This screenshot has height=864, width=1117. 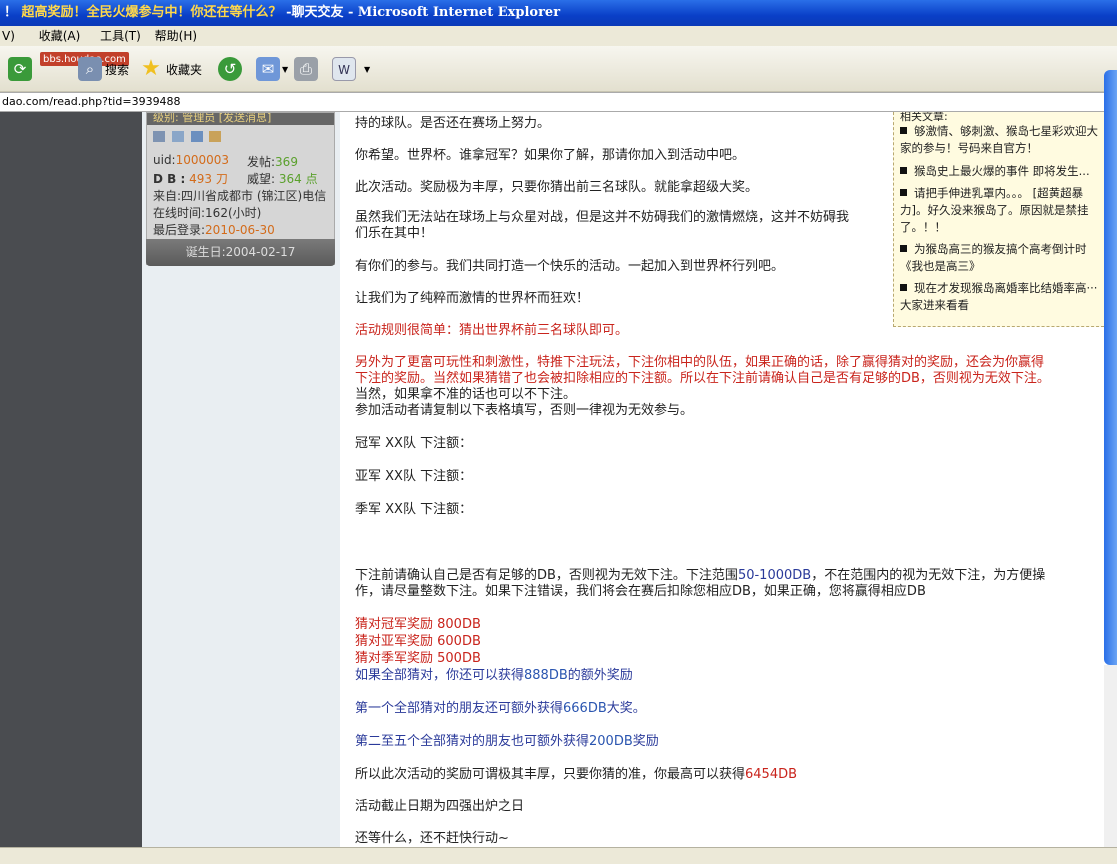 I want to click on related-item: 为猴岛高三的猴友搞个高考倒计时《我也是高三》, so click(x=1000, y=258).